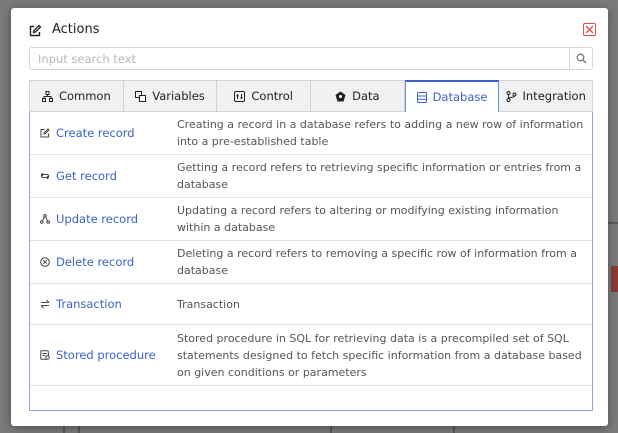 The height and width of the screenshot is (433, 618). I want to click on tab-data: Data, so click(358, 96).